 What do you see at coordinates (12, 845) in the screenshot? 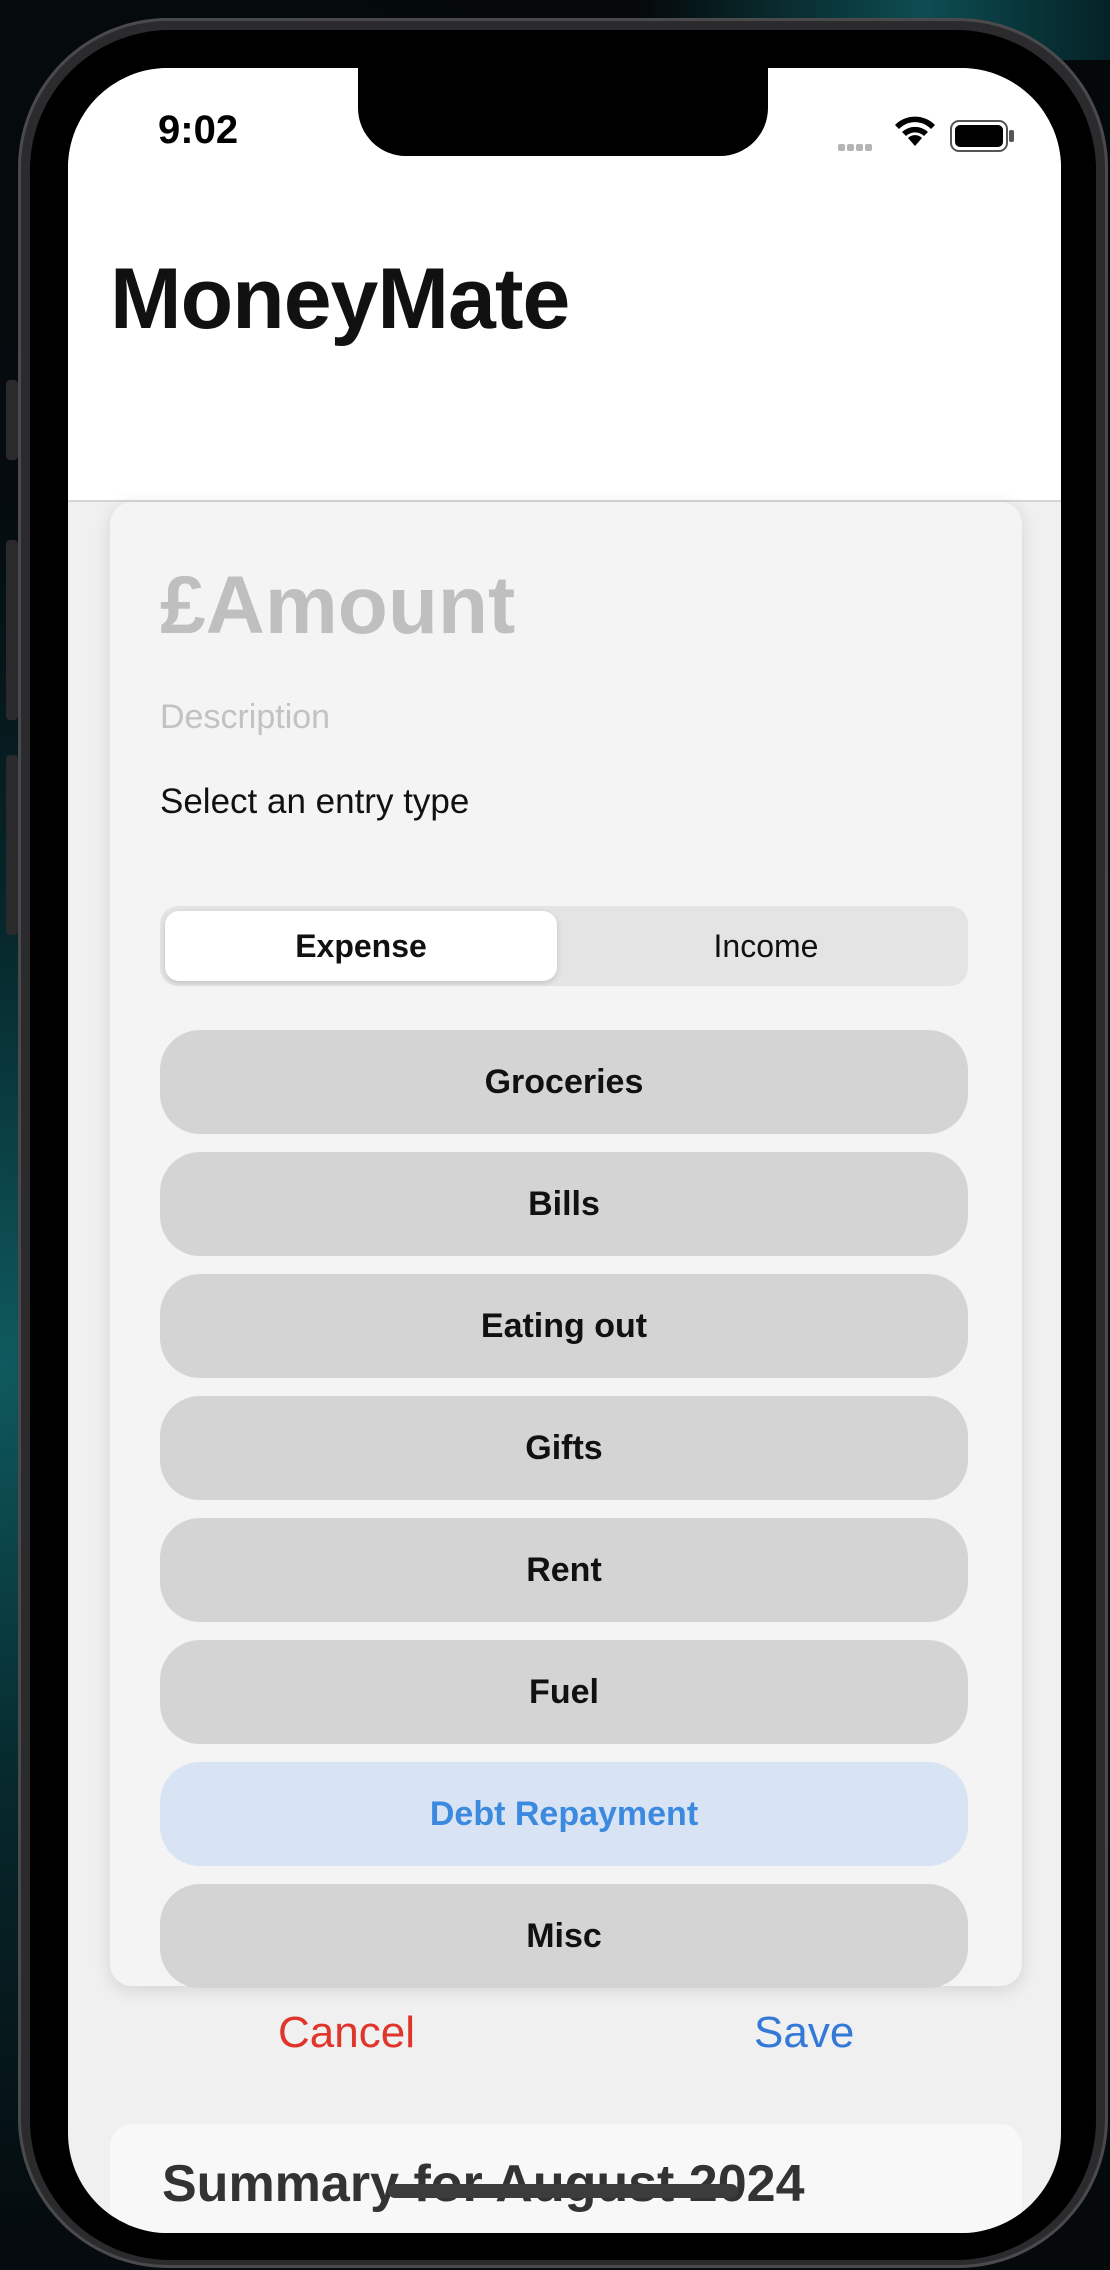
I see `volume-down-button` at bounding box center [12, 845].